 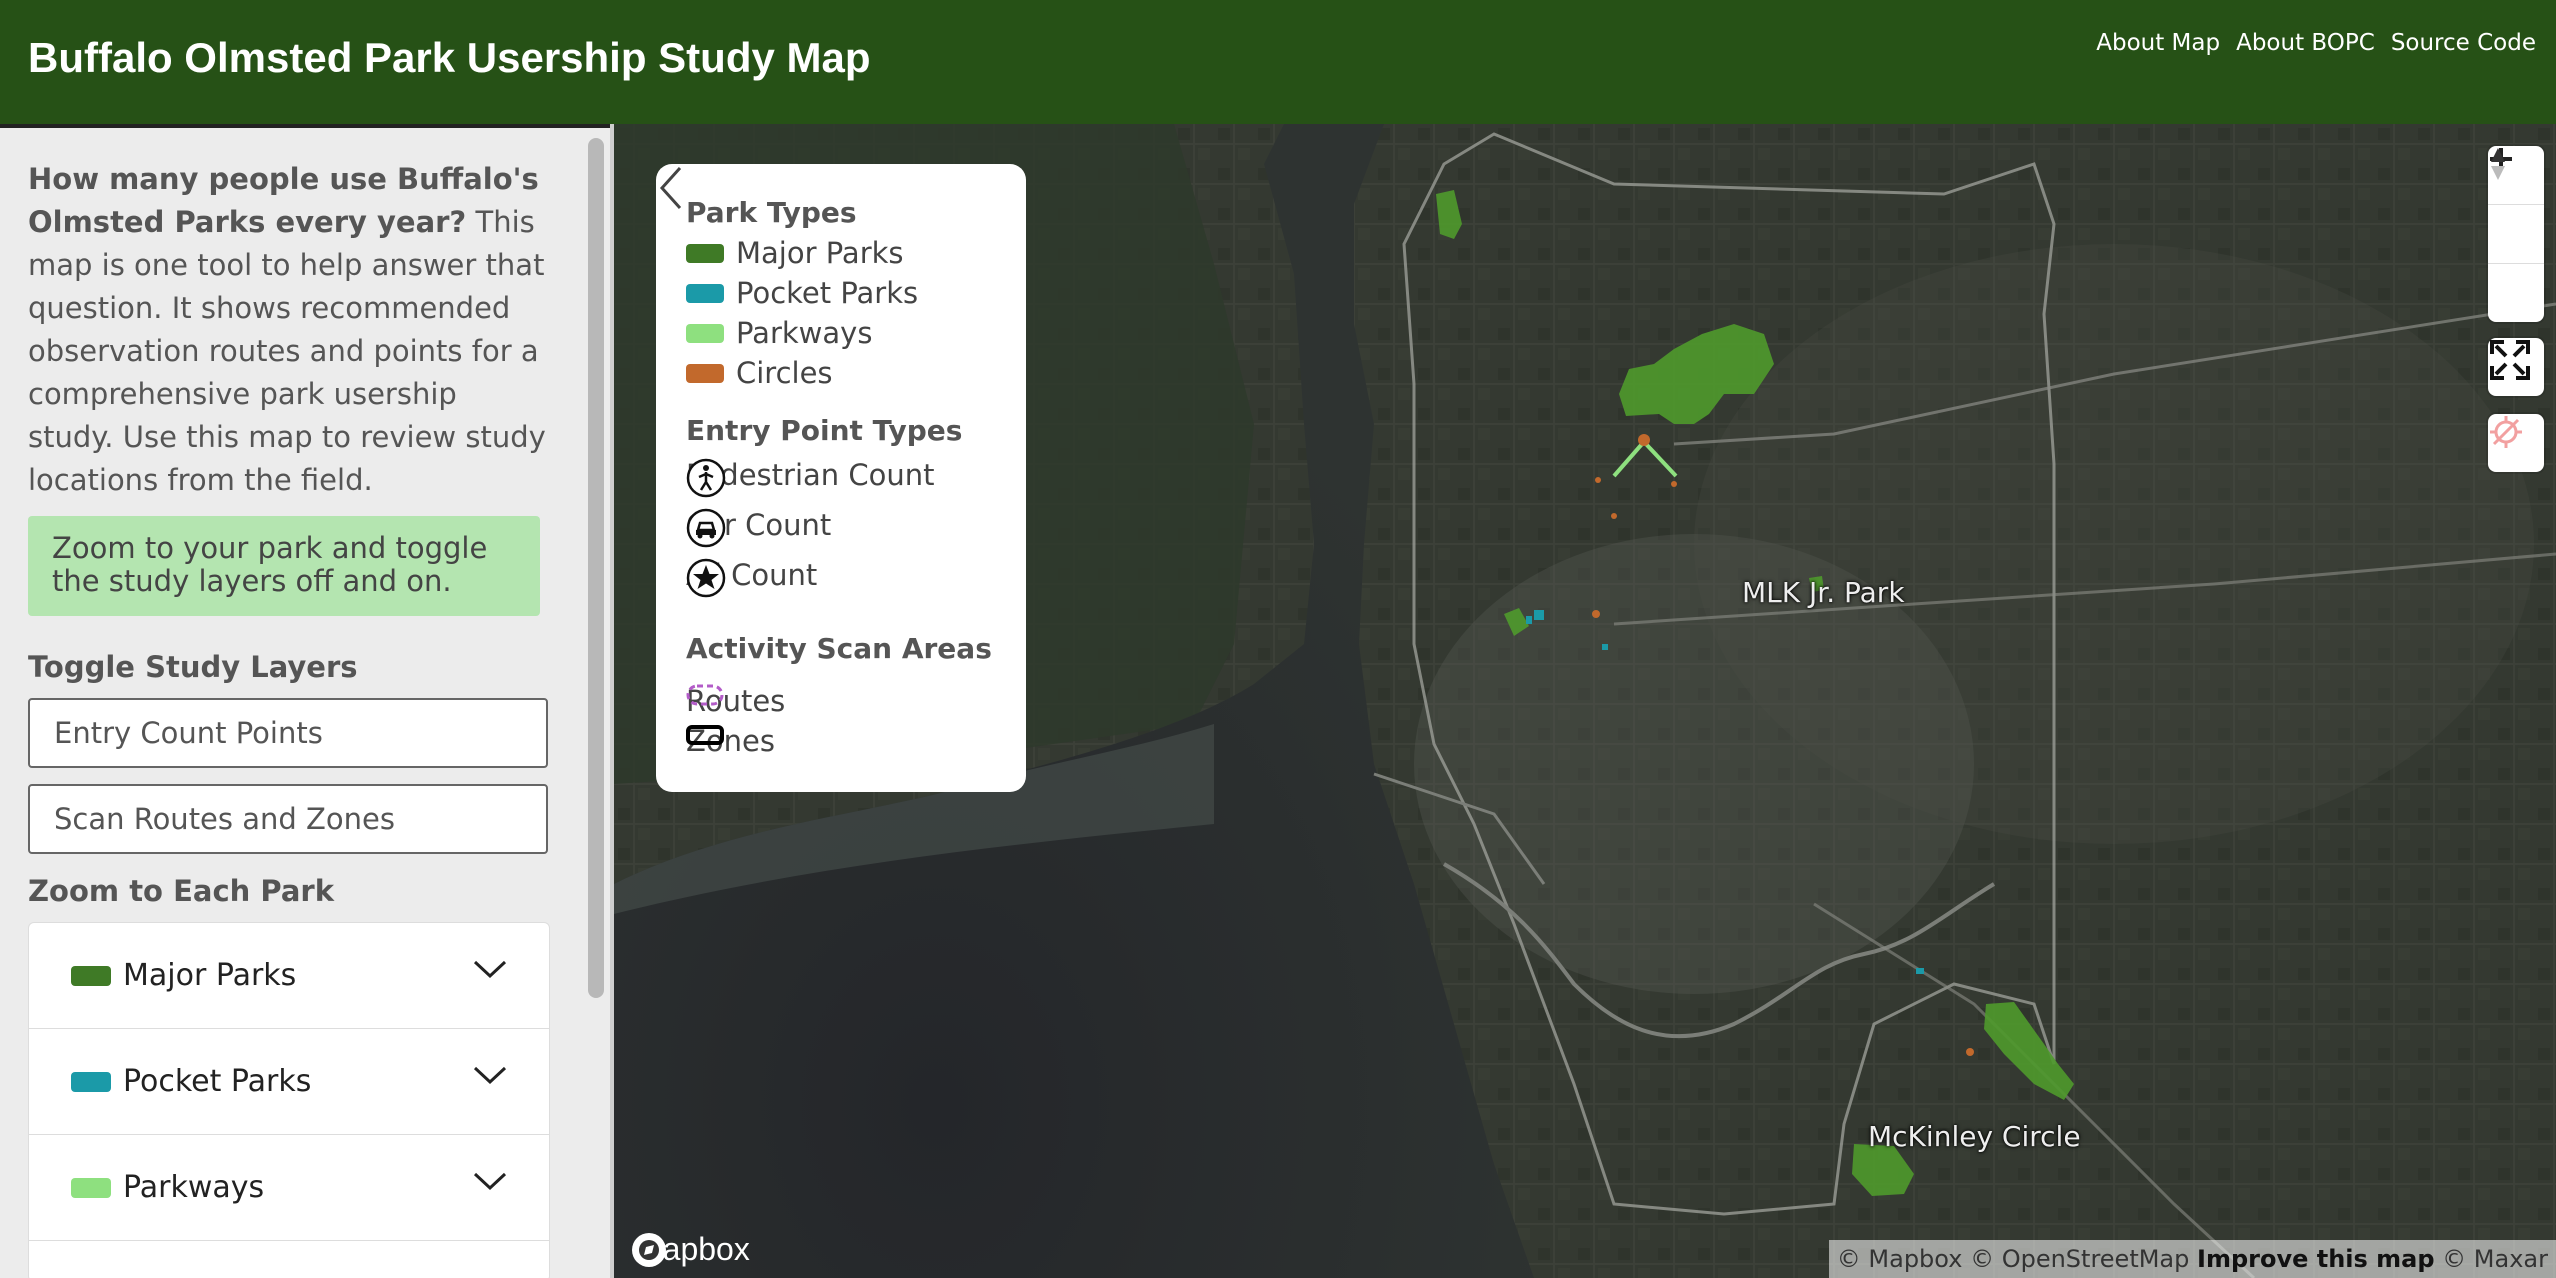 I want to click on zone-outline-icon, so click(x=705, y=735).